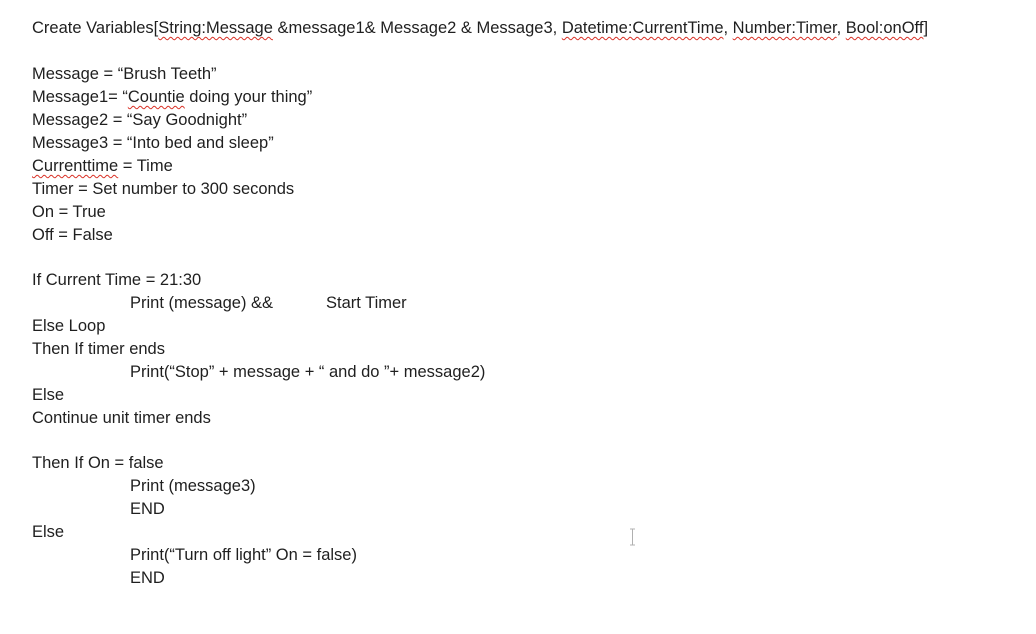 The image size is (1036, 634). Describe the element at coordinates (80, 97) in the screenshot. I see `text-segment: Message1= “` at that location.